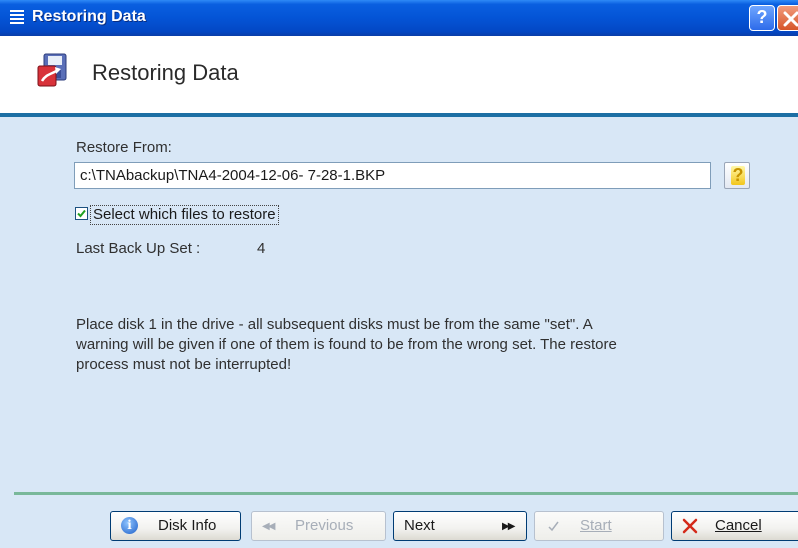  What do you see at coordinates (17, 17) in the screenshot?
I see `system-menu-icon` at bounding box center [17, 17].